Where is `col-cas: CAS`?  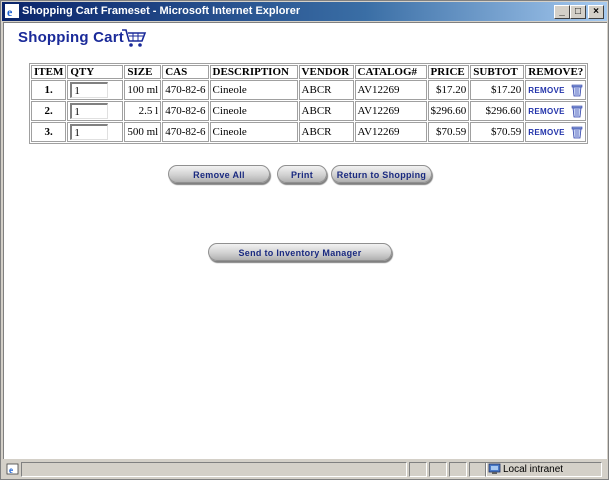
col-cas: CAS is located at coordinates (185, 72).